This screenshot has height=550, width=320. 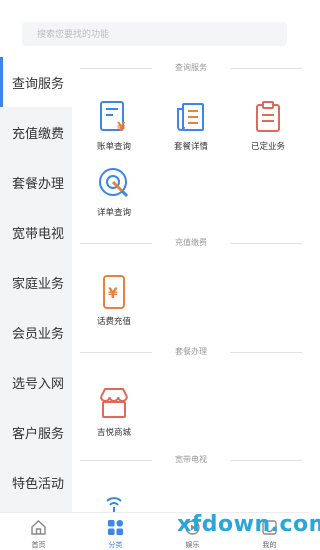 I want to click on sidebar-item-special: 特色活动, so click(x=36, y=482).